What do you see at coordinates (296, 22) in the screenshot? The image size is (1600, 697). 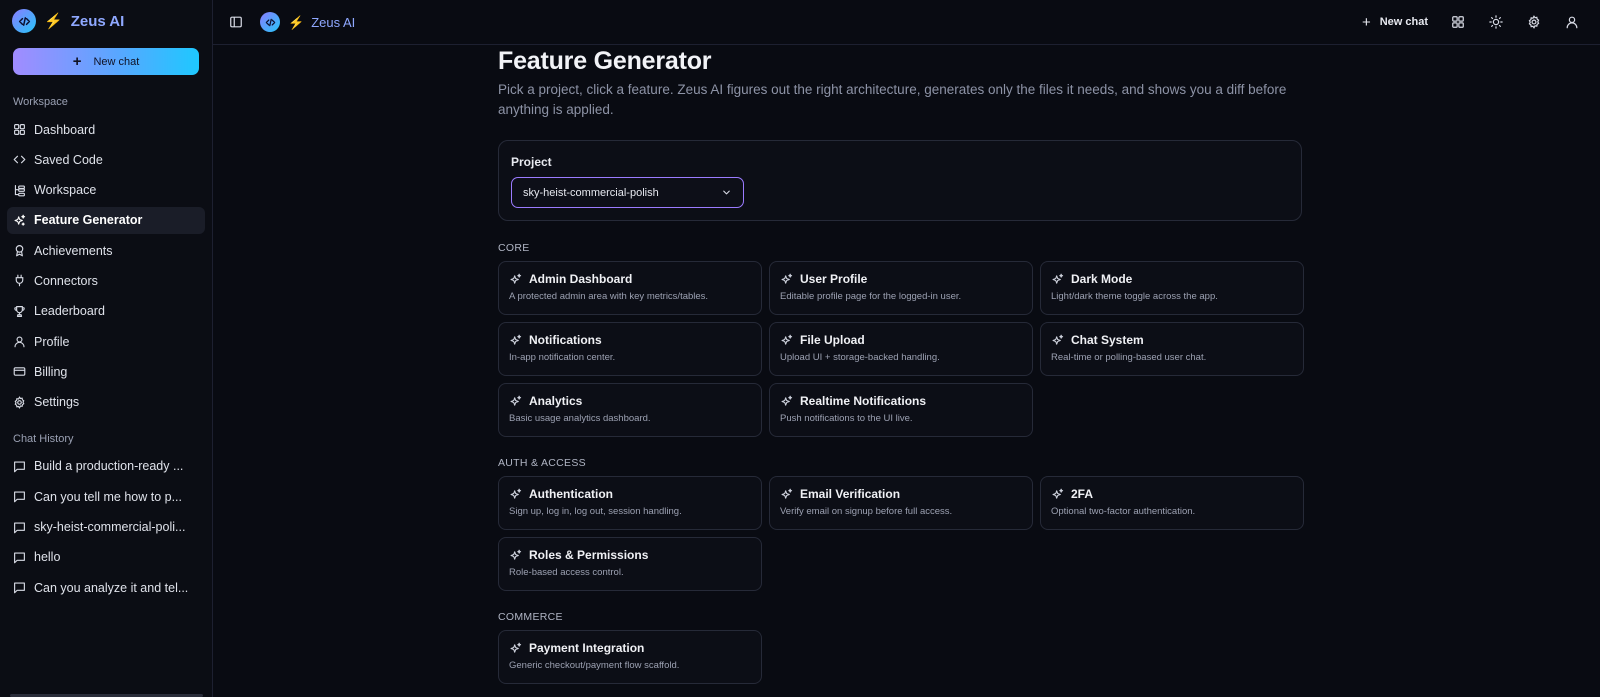 I see `bolt-icon: ⚡` at bounding box center [296, 22].